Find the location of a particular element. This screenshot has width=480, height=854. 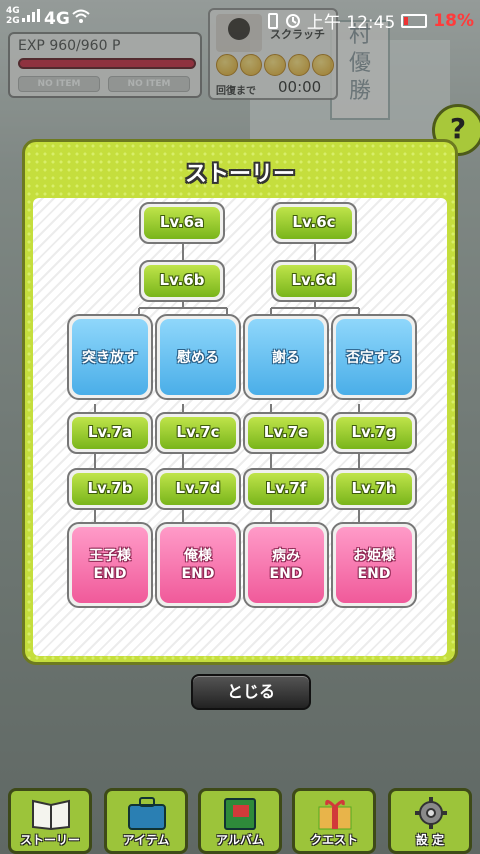

ending-label: 俺様 END is located at coordinates (198, 565).